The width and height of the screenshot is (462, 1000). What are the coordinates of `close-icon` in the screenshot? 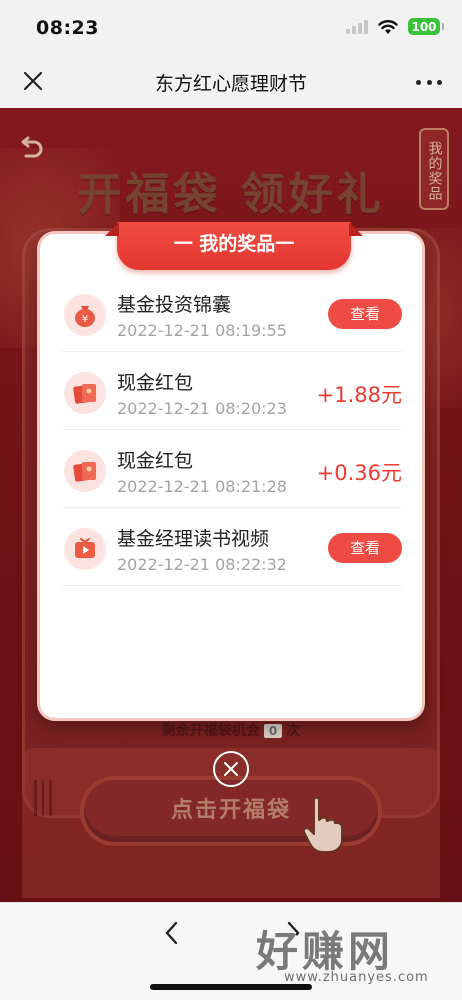 It's located at (231, 769).